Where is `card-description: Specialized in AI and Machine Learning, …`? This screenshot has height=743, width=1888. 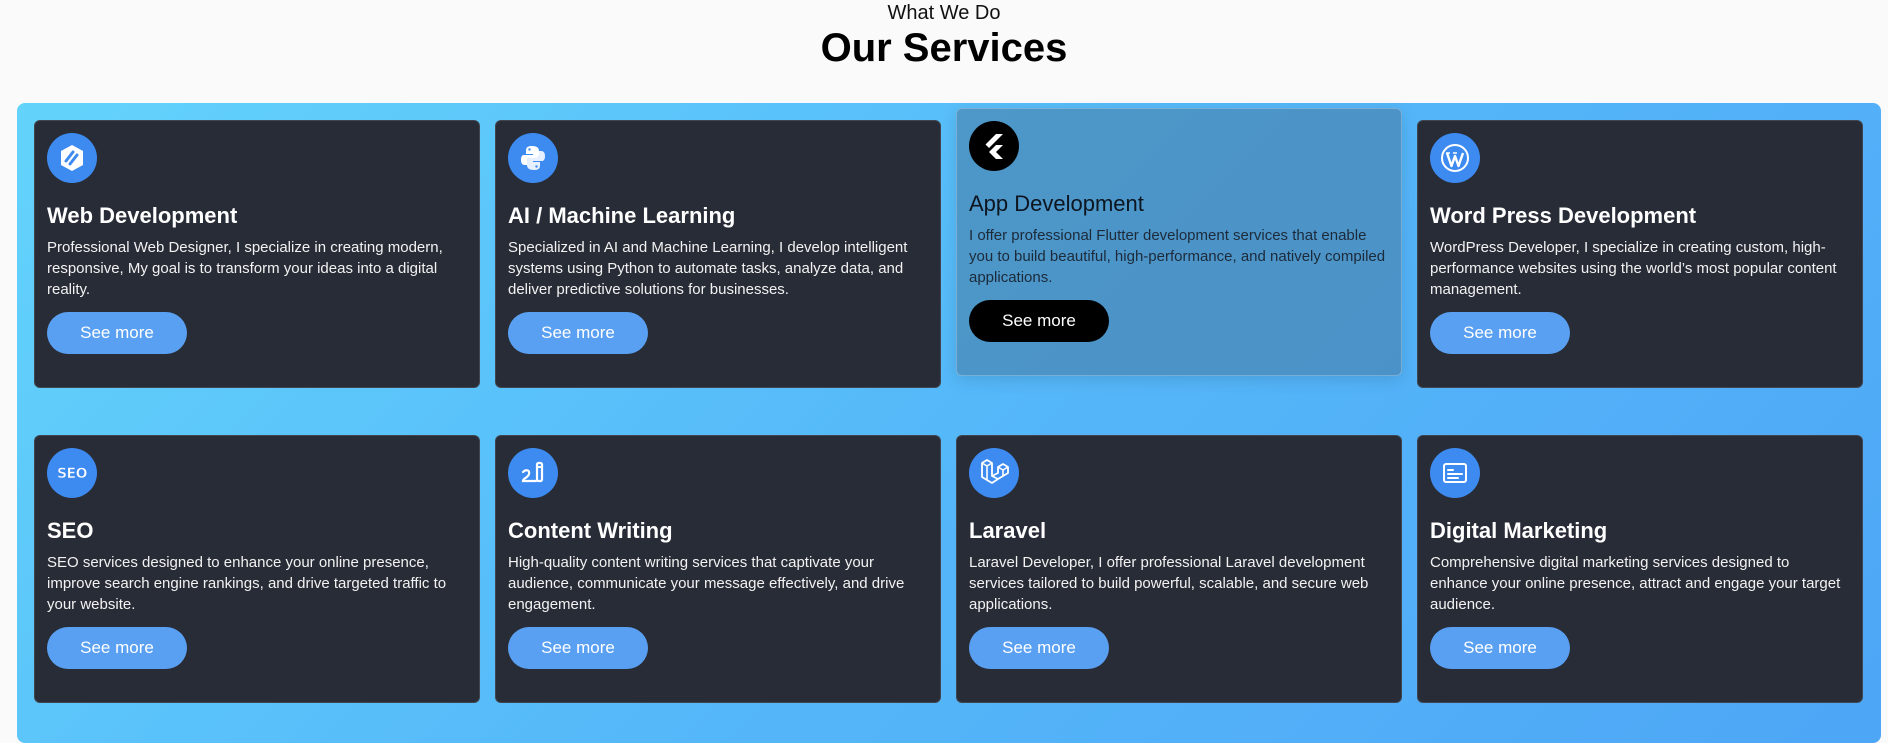 card-description: Specialized in AI and Machine Learning, … is located at coordinates (708, 268).